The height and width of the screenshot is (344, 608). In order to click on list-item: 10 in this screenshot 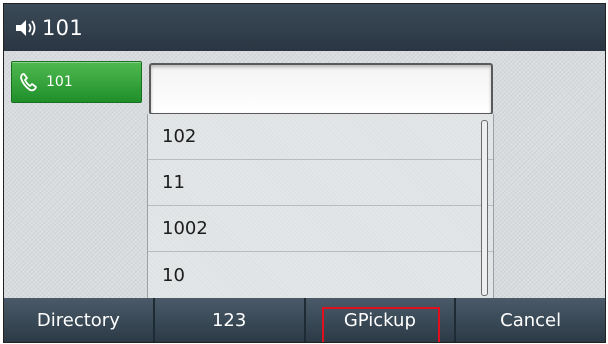, I will do `click(320, 275)`.